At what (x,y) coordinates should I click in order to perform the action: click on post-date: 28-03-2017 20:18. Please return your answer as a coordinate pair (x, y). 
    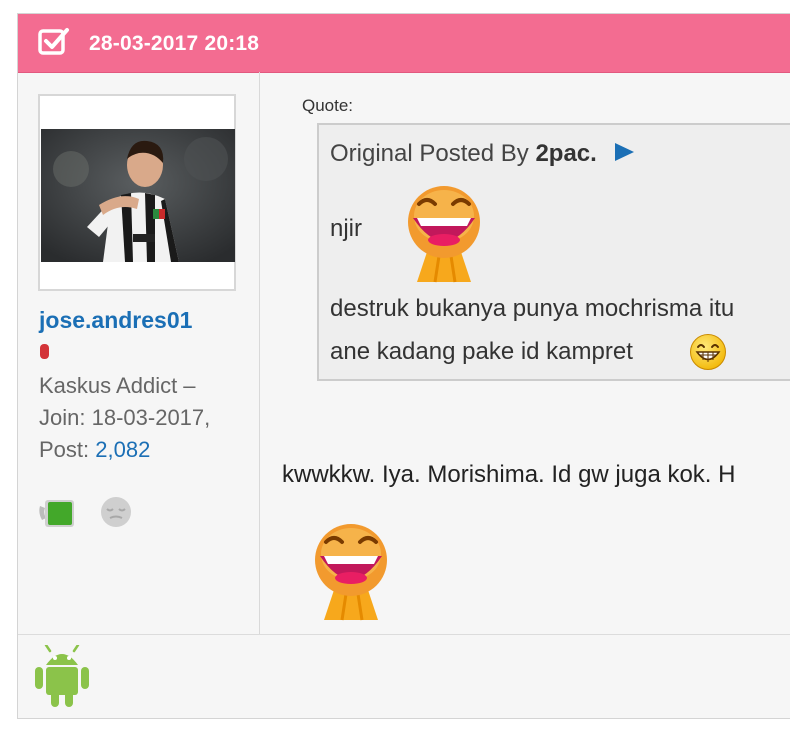
    Looking at the image, I should click on (174, 43).